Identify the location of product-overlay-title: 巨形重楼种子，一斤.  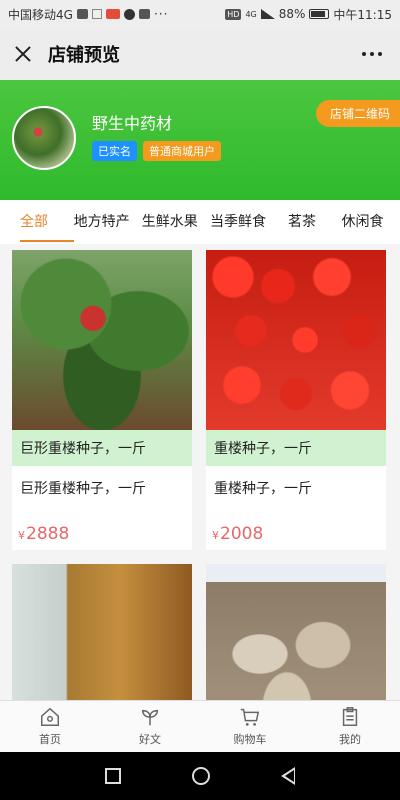
(102, 448).